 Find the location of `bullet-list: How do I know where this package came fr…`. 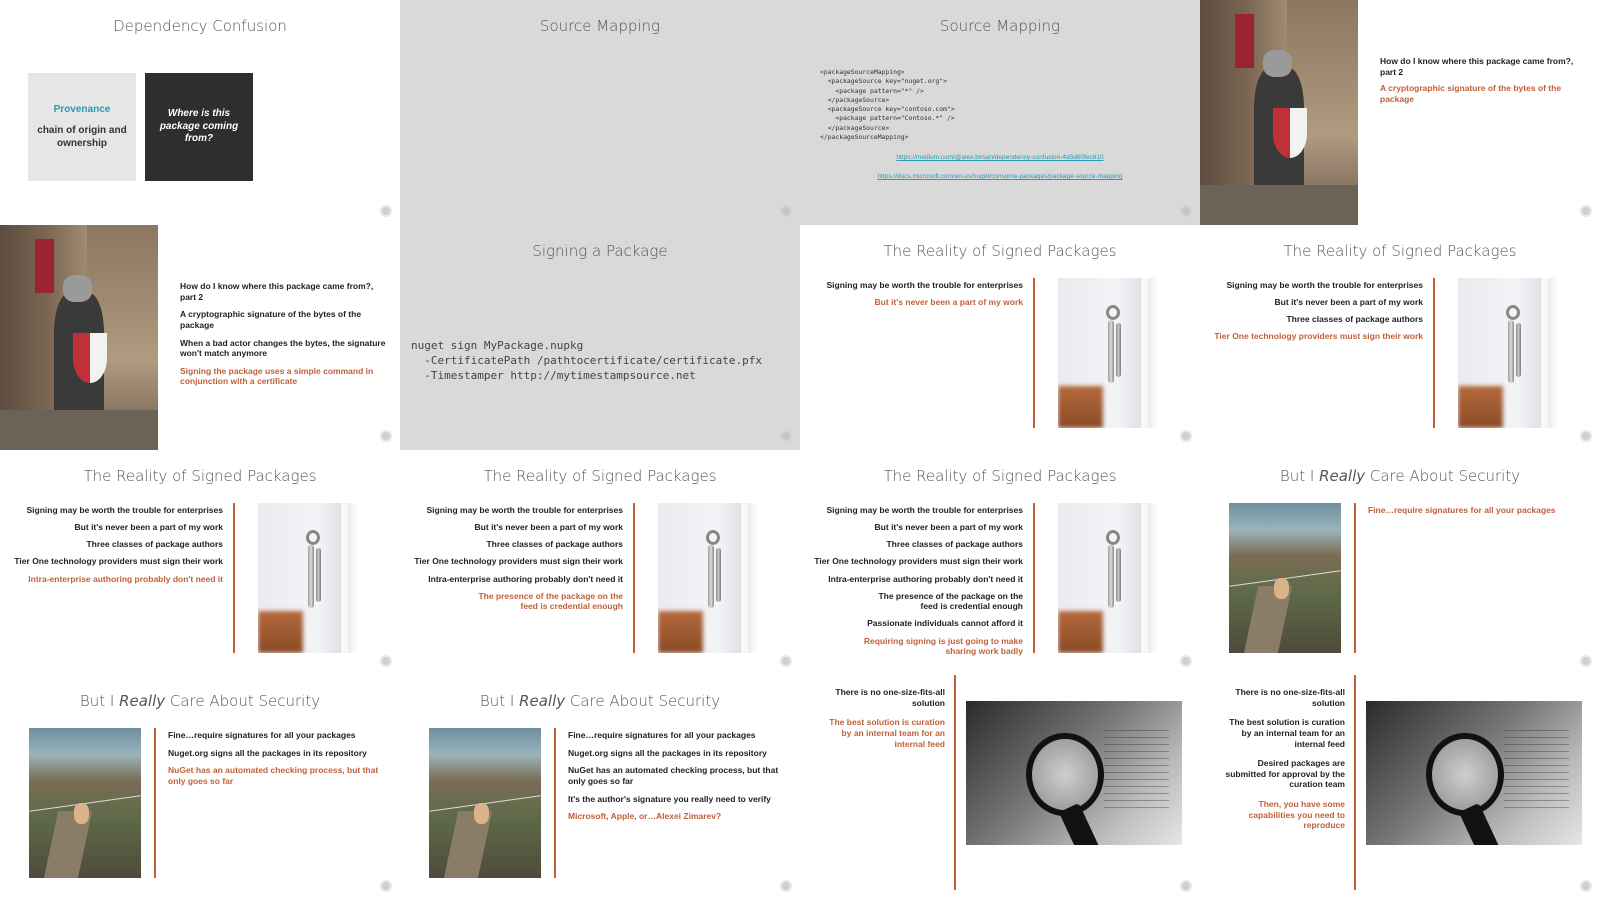

bullet-list: How do I know where this package came fr… is located at coordinates (1485, 80).